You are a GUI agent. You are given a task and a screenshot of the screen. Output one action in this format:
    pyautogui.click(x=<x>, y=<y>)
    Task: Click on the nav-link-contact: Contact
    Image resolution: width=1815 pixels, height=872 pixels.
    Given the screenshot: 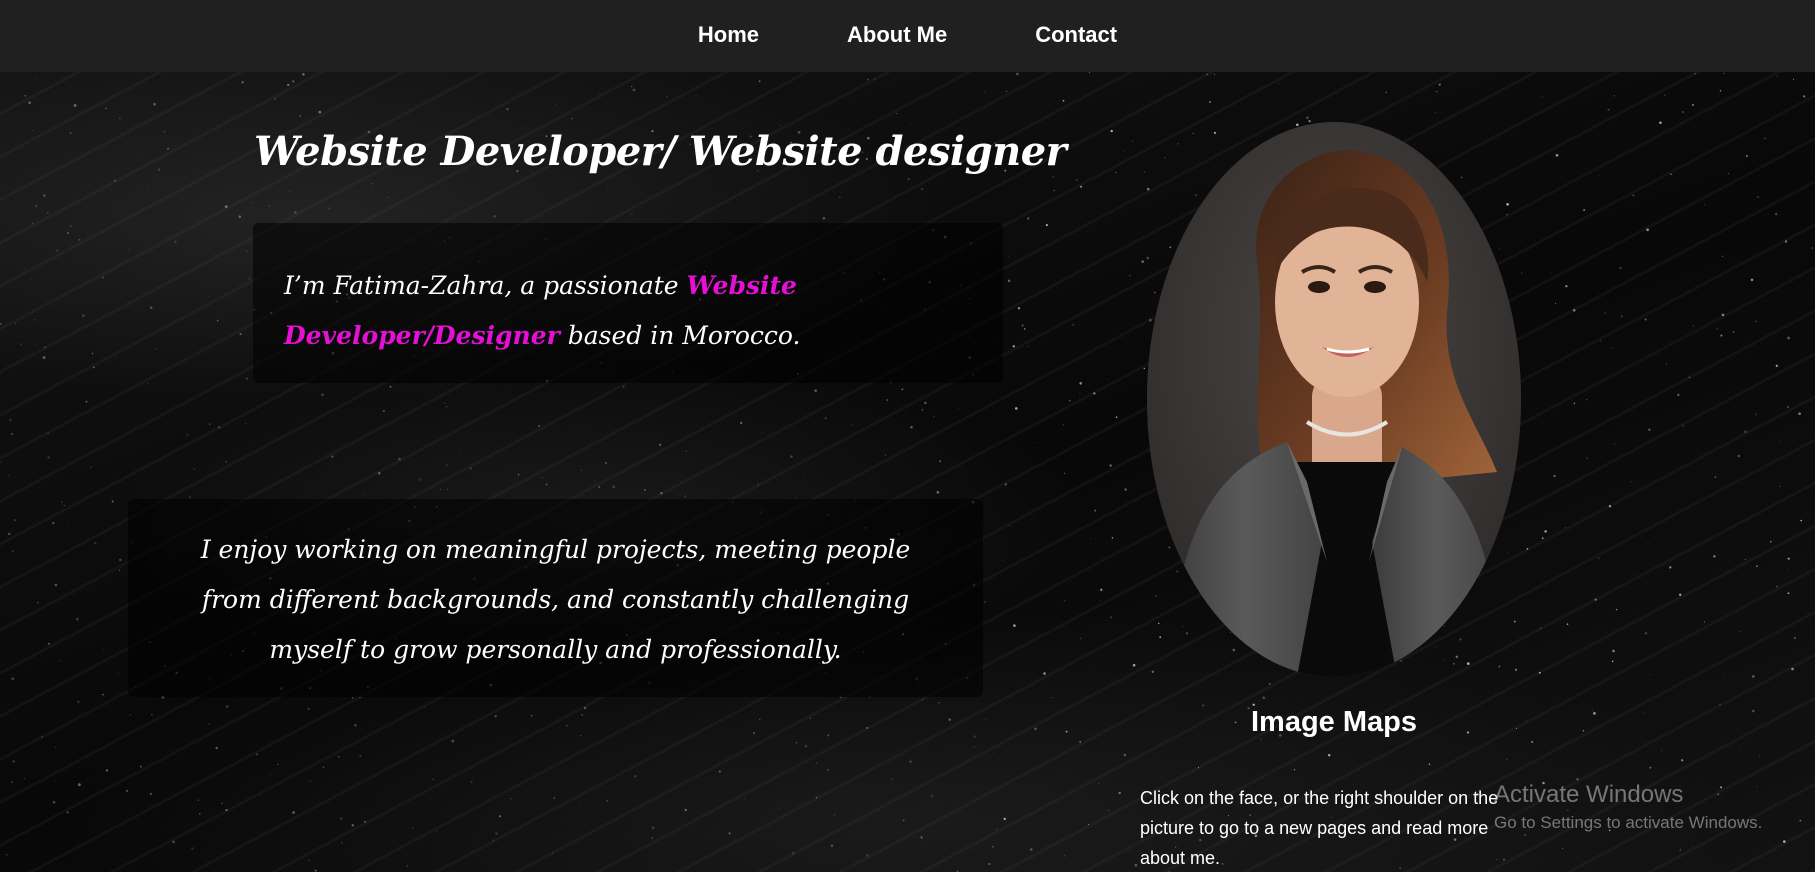 What is the action you would take?
    pyautogui.click(x=1076, y=35)
    